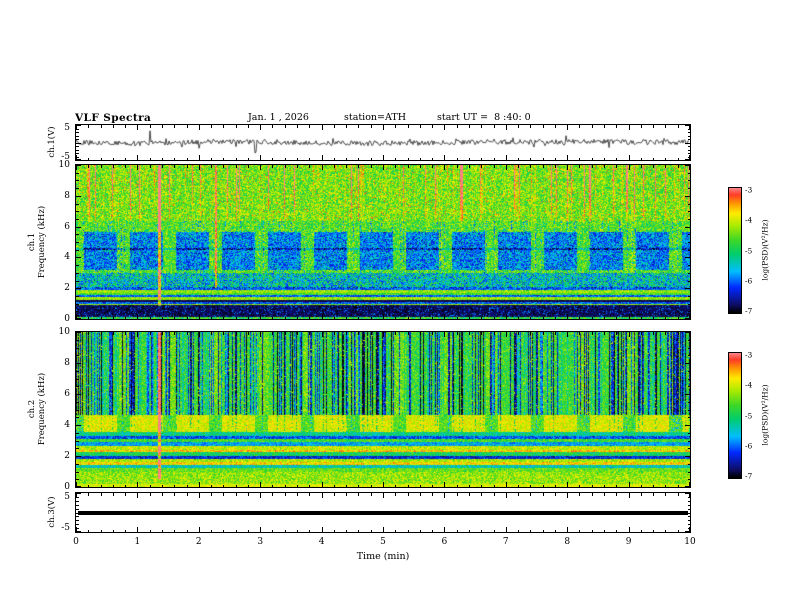 The image size is (792, 612). I want to click on ch2-colorbar, so click(735, 415).